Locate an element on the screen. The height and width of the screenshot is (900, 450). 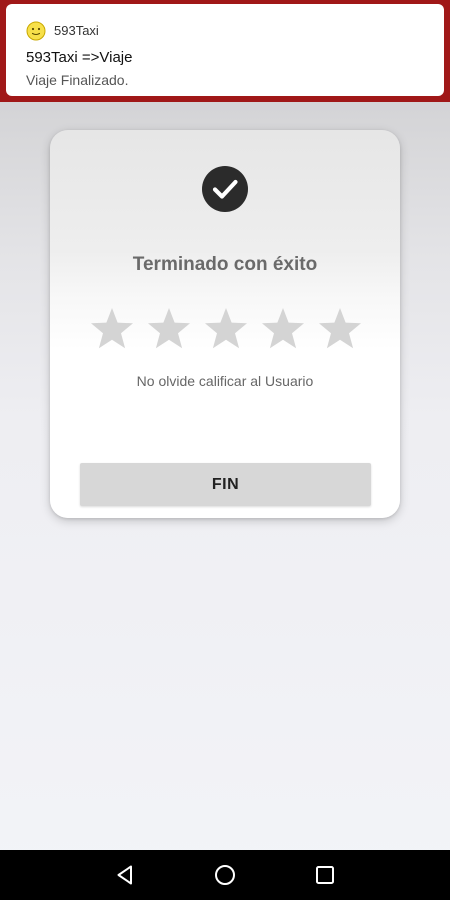
smiley-icon is located at coordinates (36, 31).